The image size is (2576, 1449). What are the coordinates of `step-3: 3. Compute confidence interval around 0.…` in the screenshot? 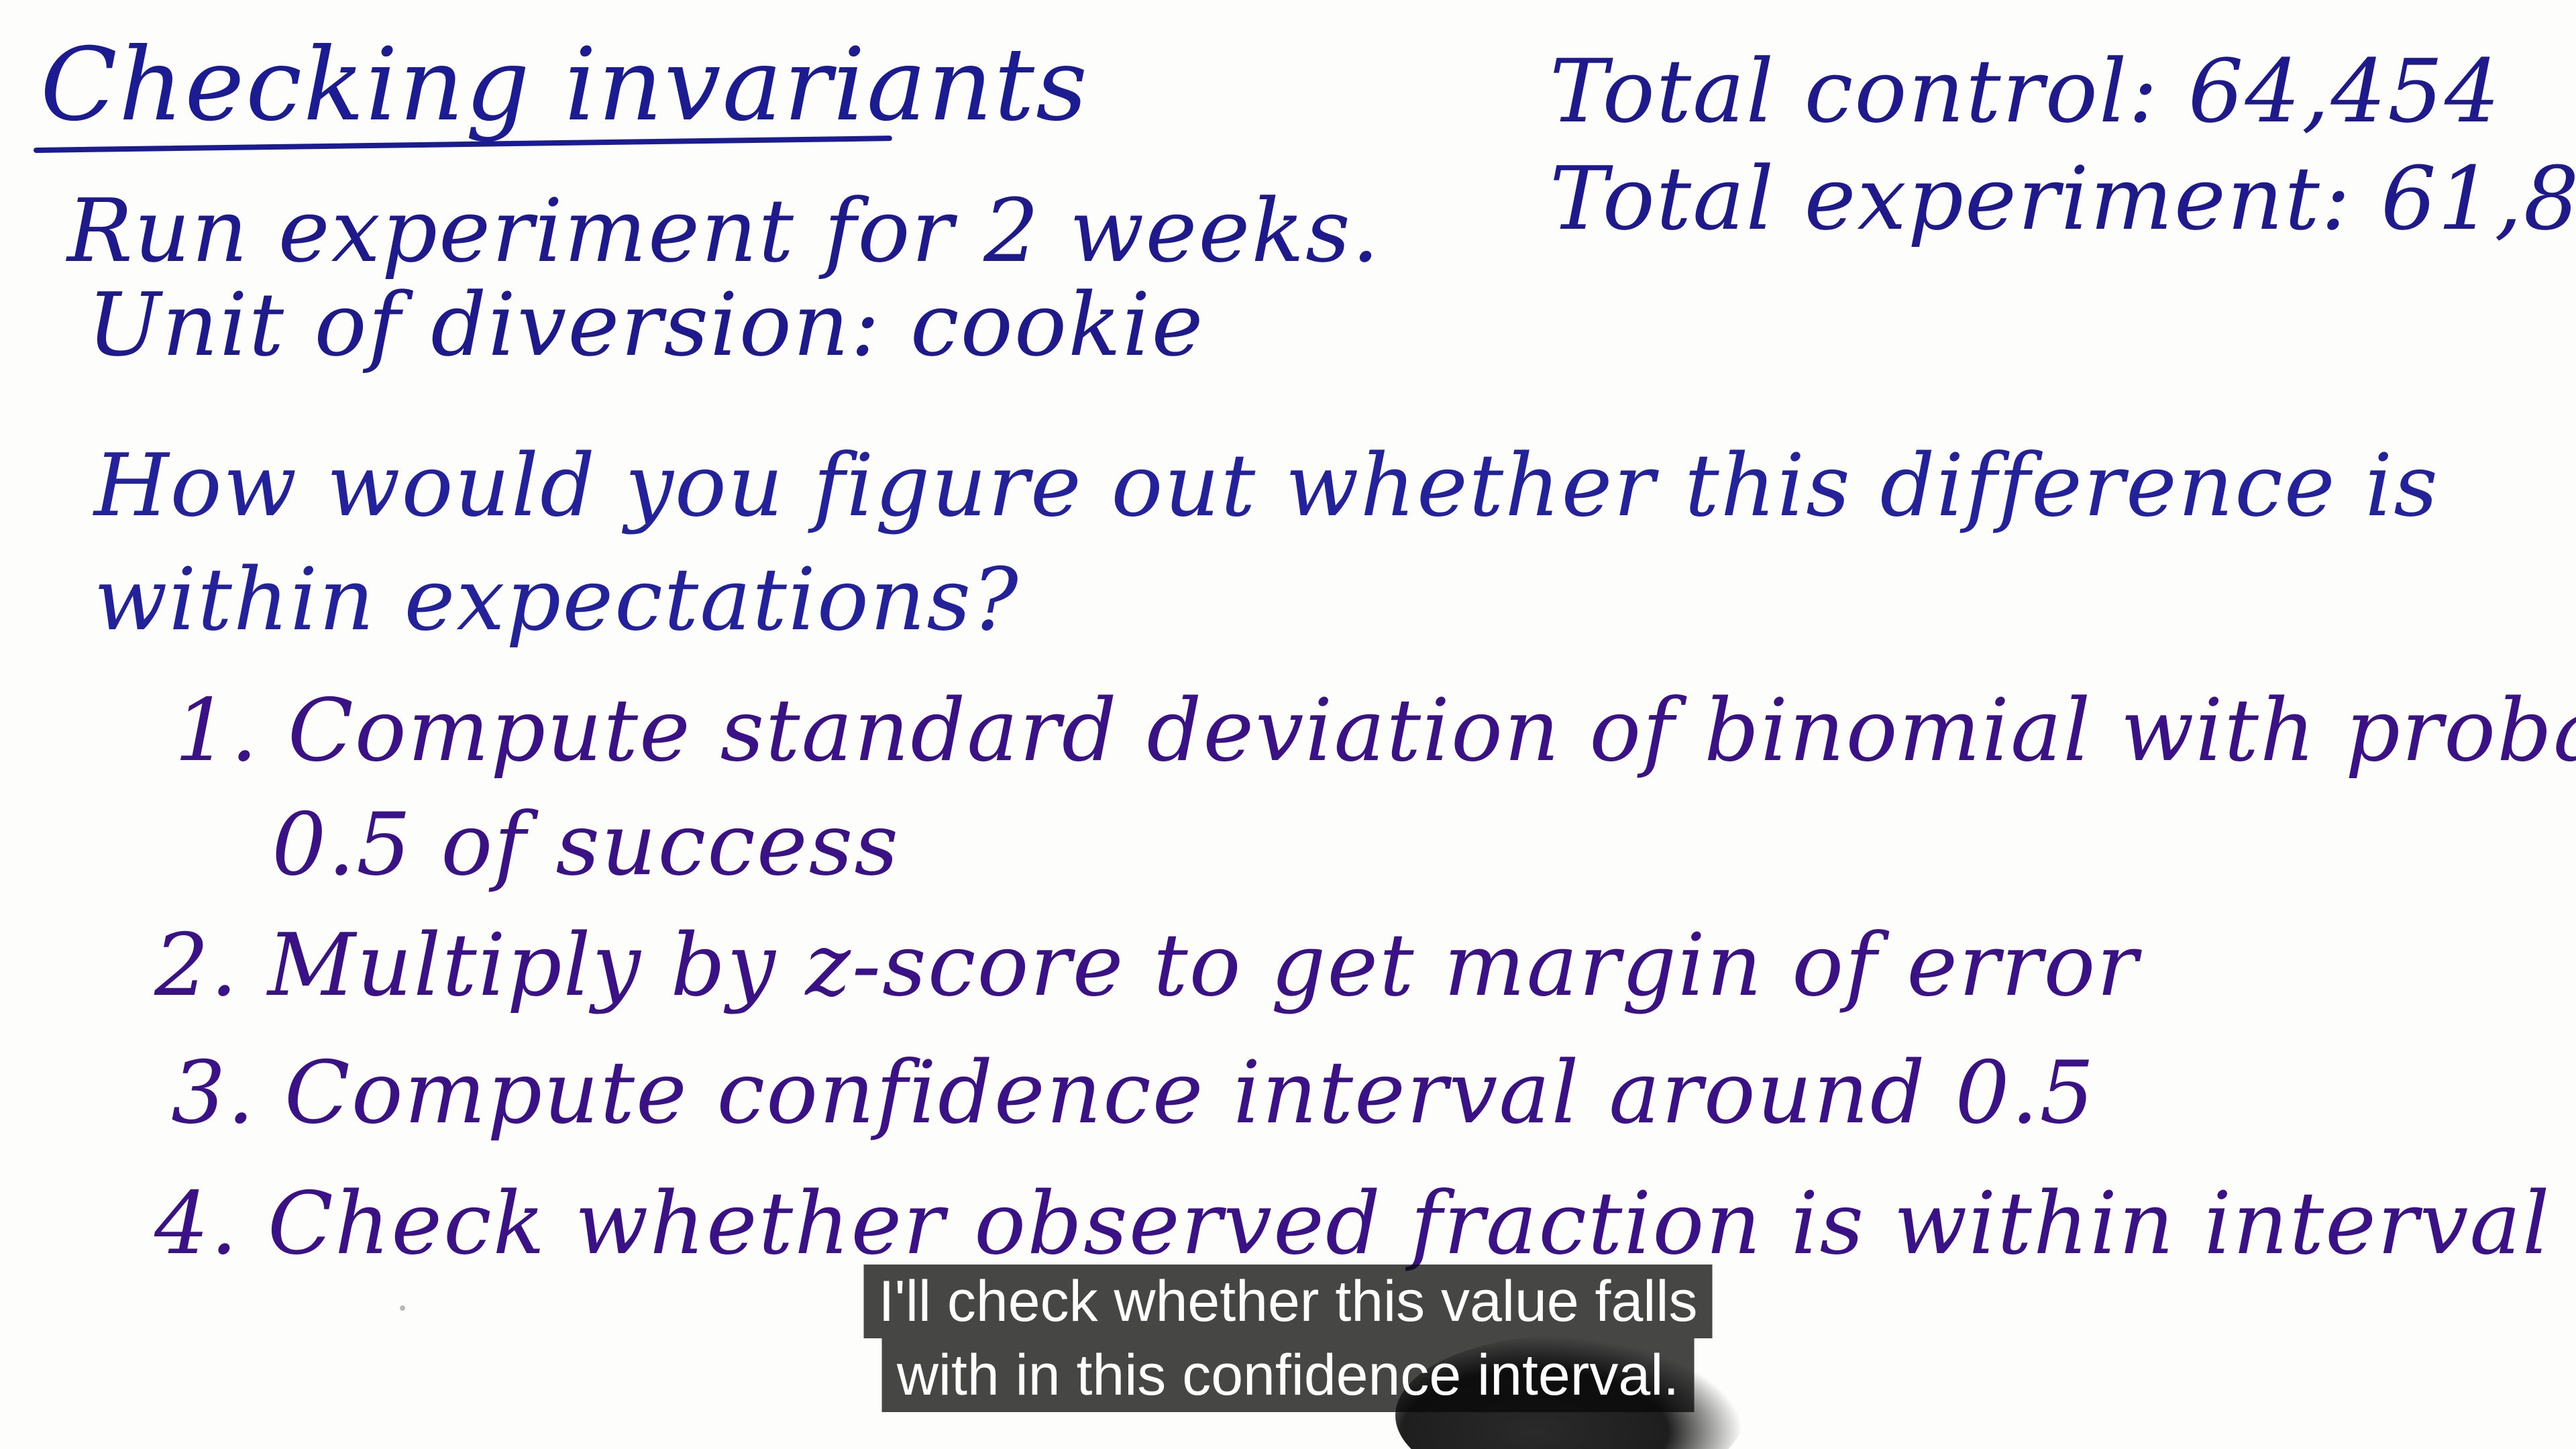 It's located at (1133, 1093).